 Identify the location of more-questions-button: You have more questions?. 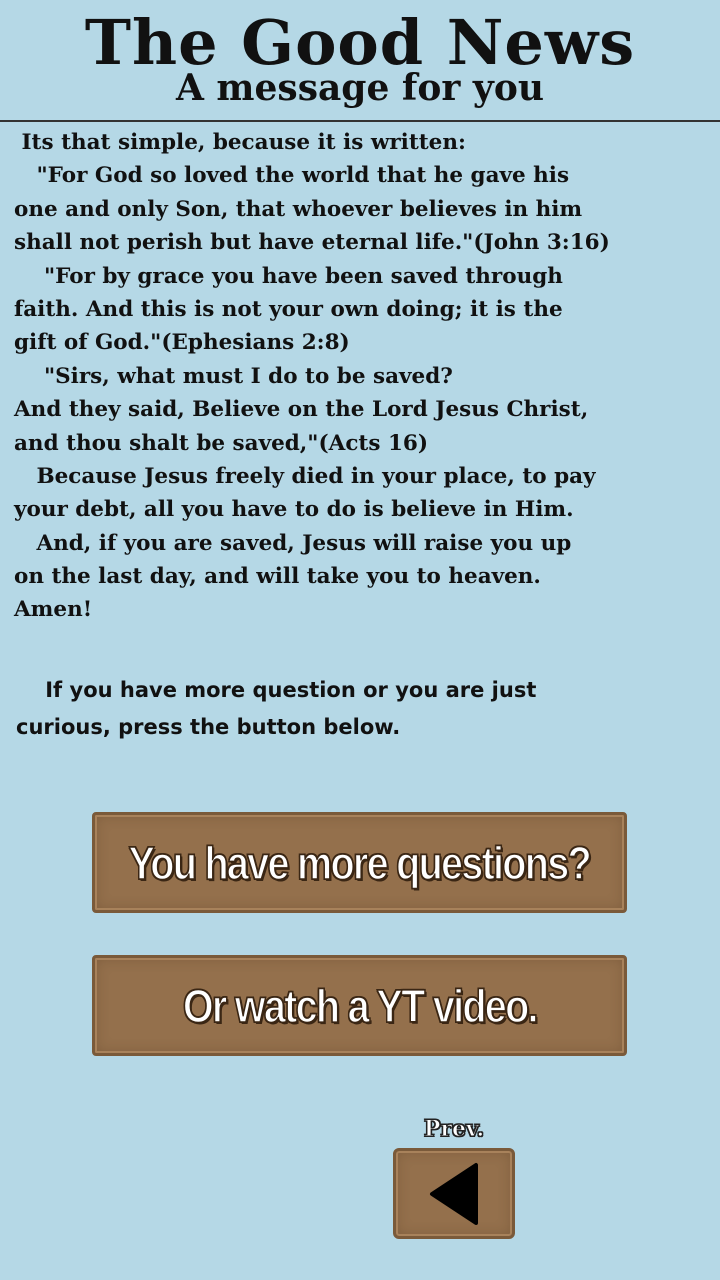
(359, 862).